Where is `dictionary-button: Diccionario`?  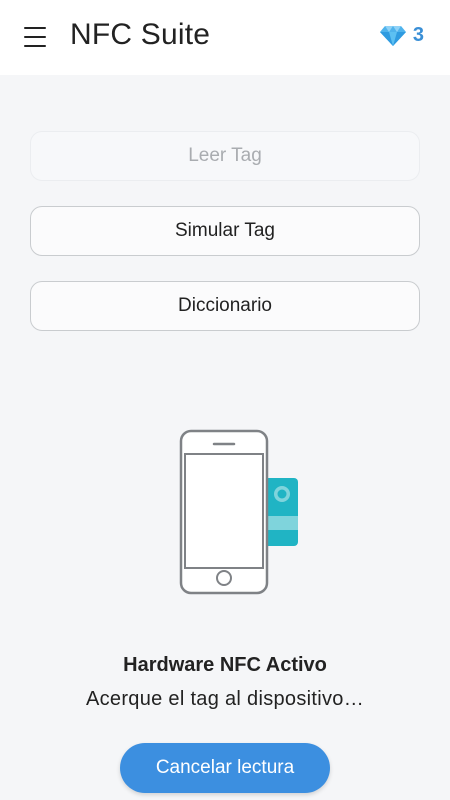
dictionary-button: Diccionario is located at coordinates (225, 306).